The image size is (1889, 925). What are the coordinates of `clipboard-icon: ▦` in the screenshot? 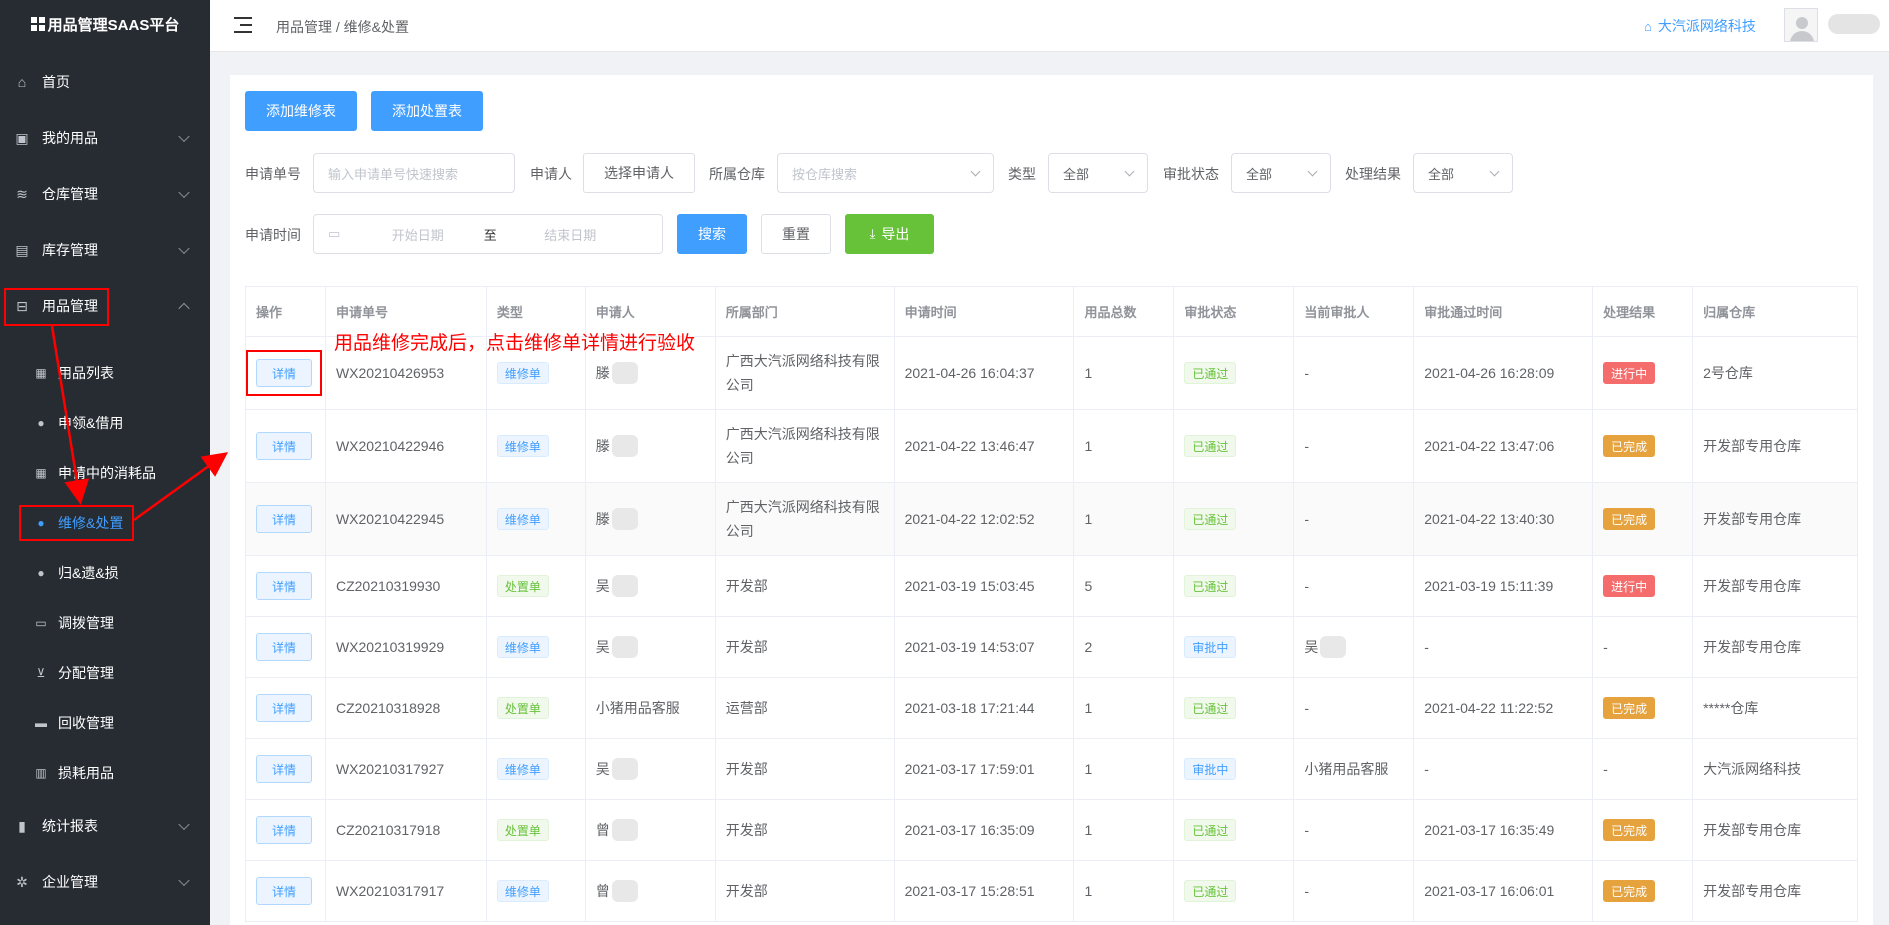 It's located at (41, 373).